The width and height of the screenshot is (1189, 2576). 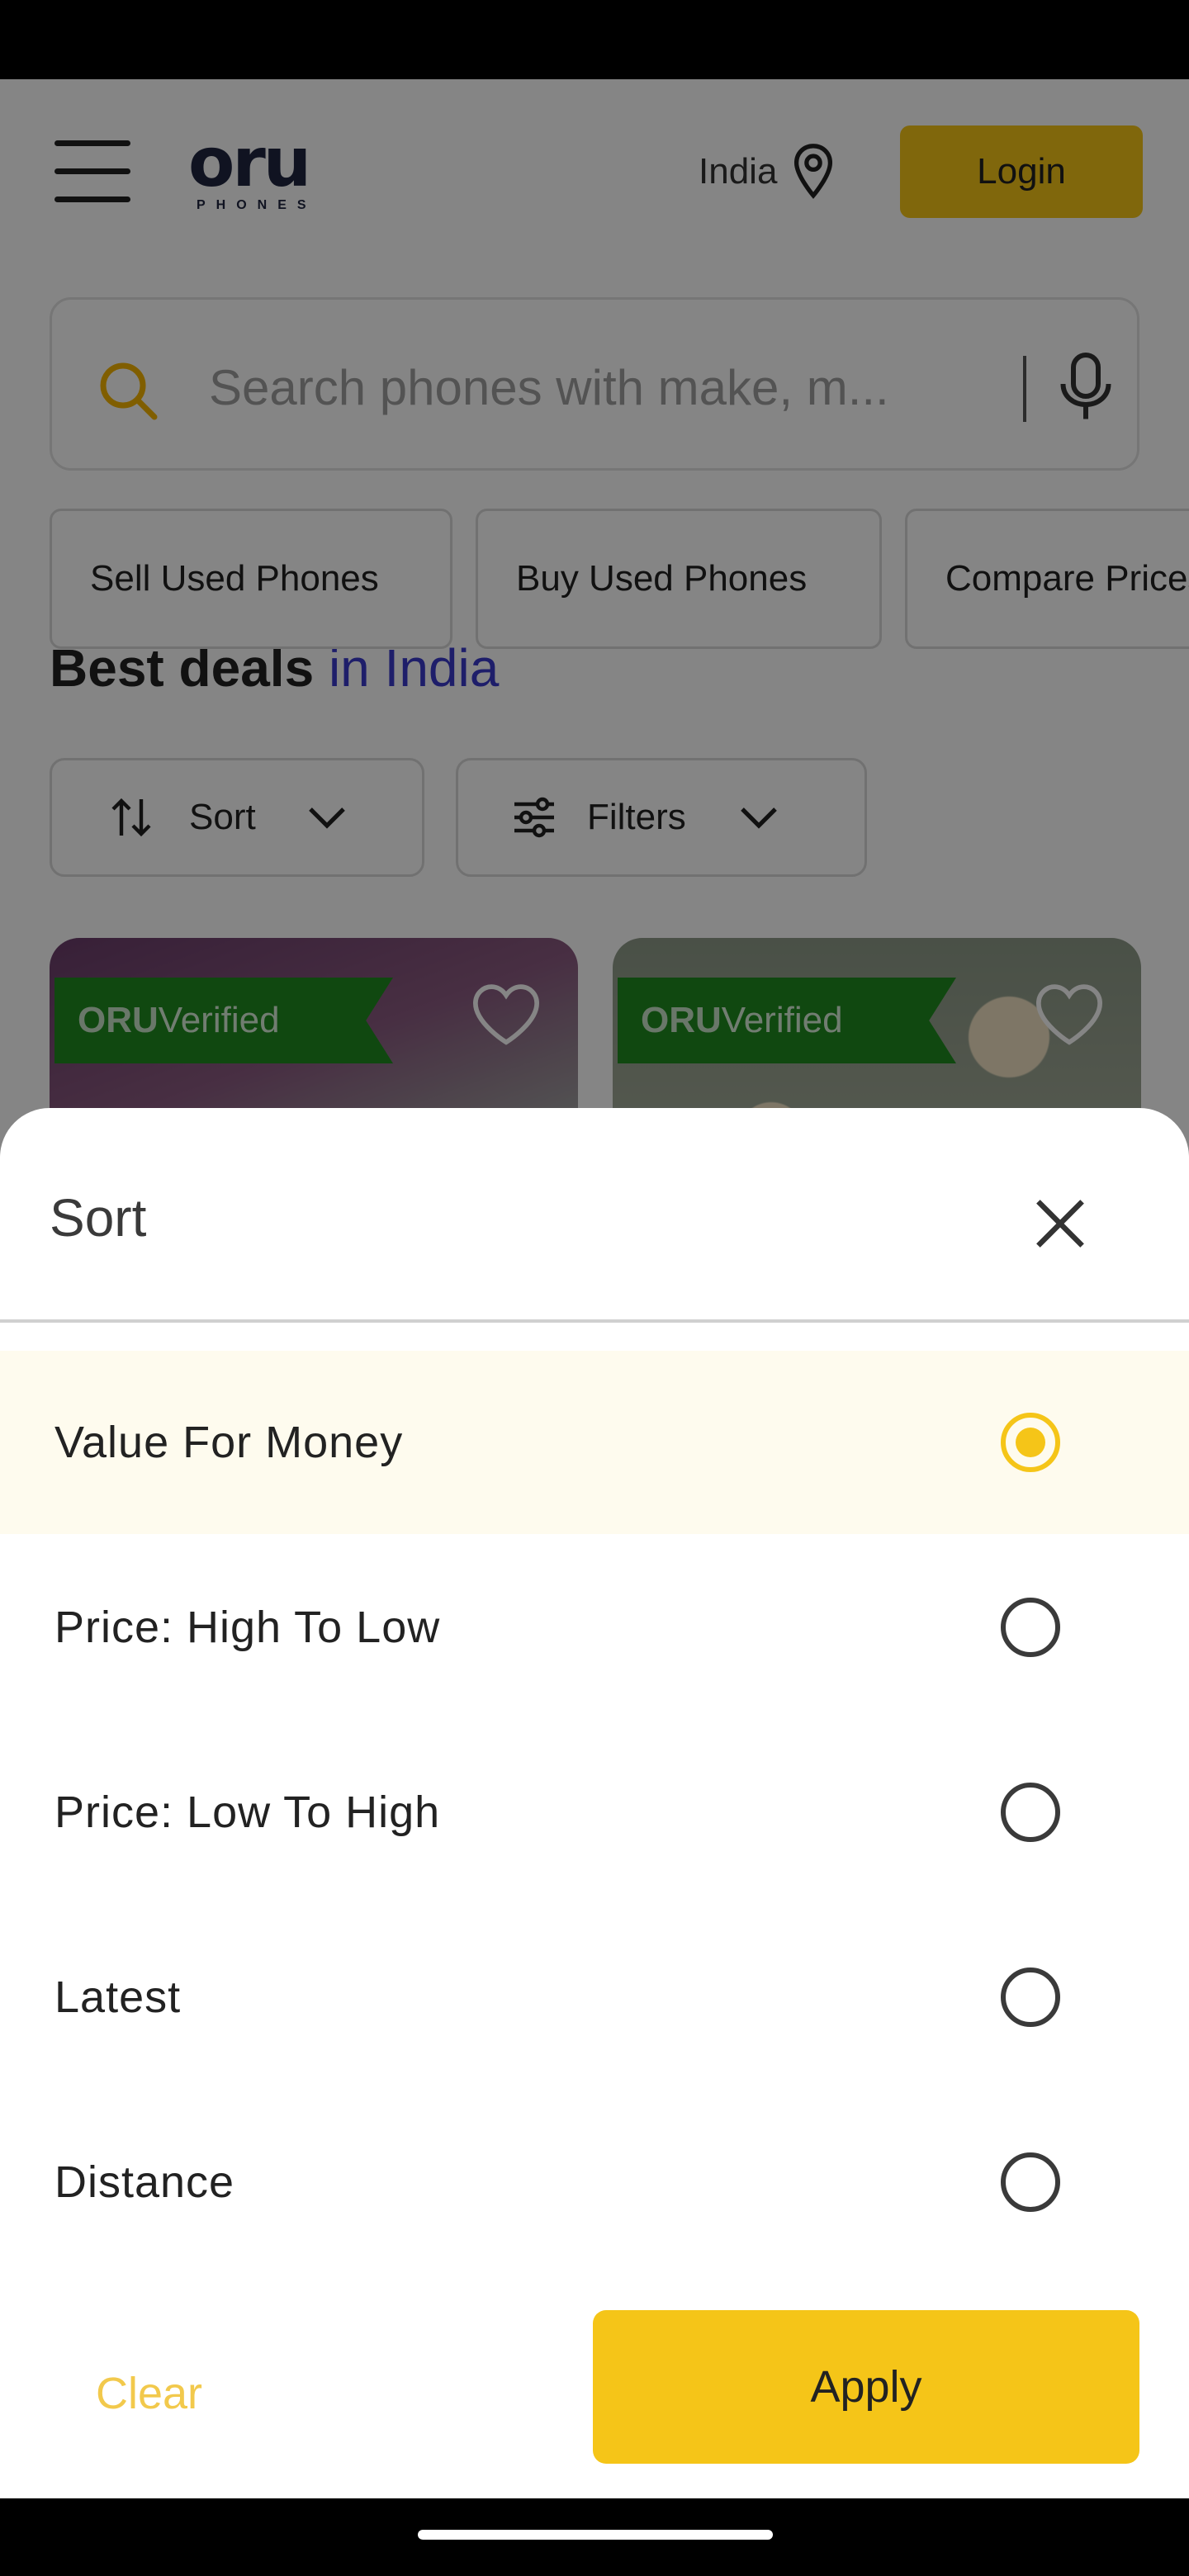 I want to click on sort-option-price-low-to-high: Price: Low To High, so click(x=594, y=1812).